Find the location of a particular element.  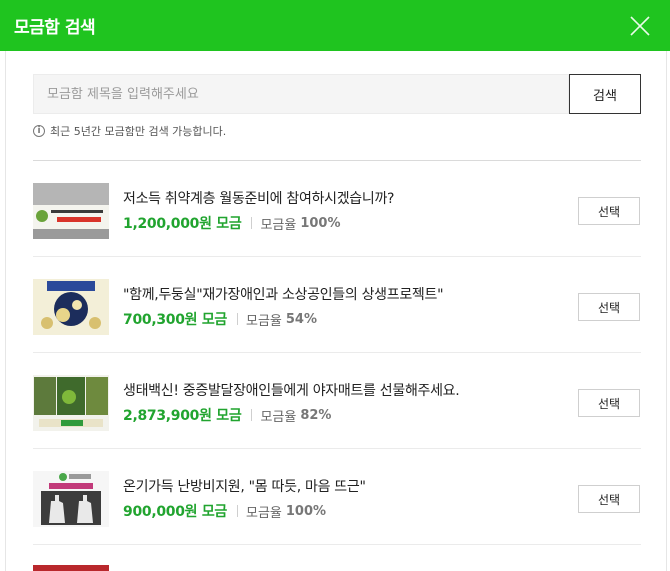

fundraiser-title: 온기가득 난방비지원, "몸 따듯, 마음 뜨근" is located at coordinates (244, 486).